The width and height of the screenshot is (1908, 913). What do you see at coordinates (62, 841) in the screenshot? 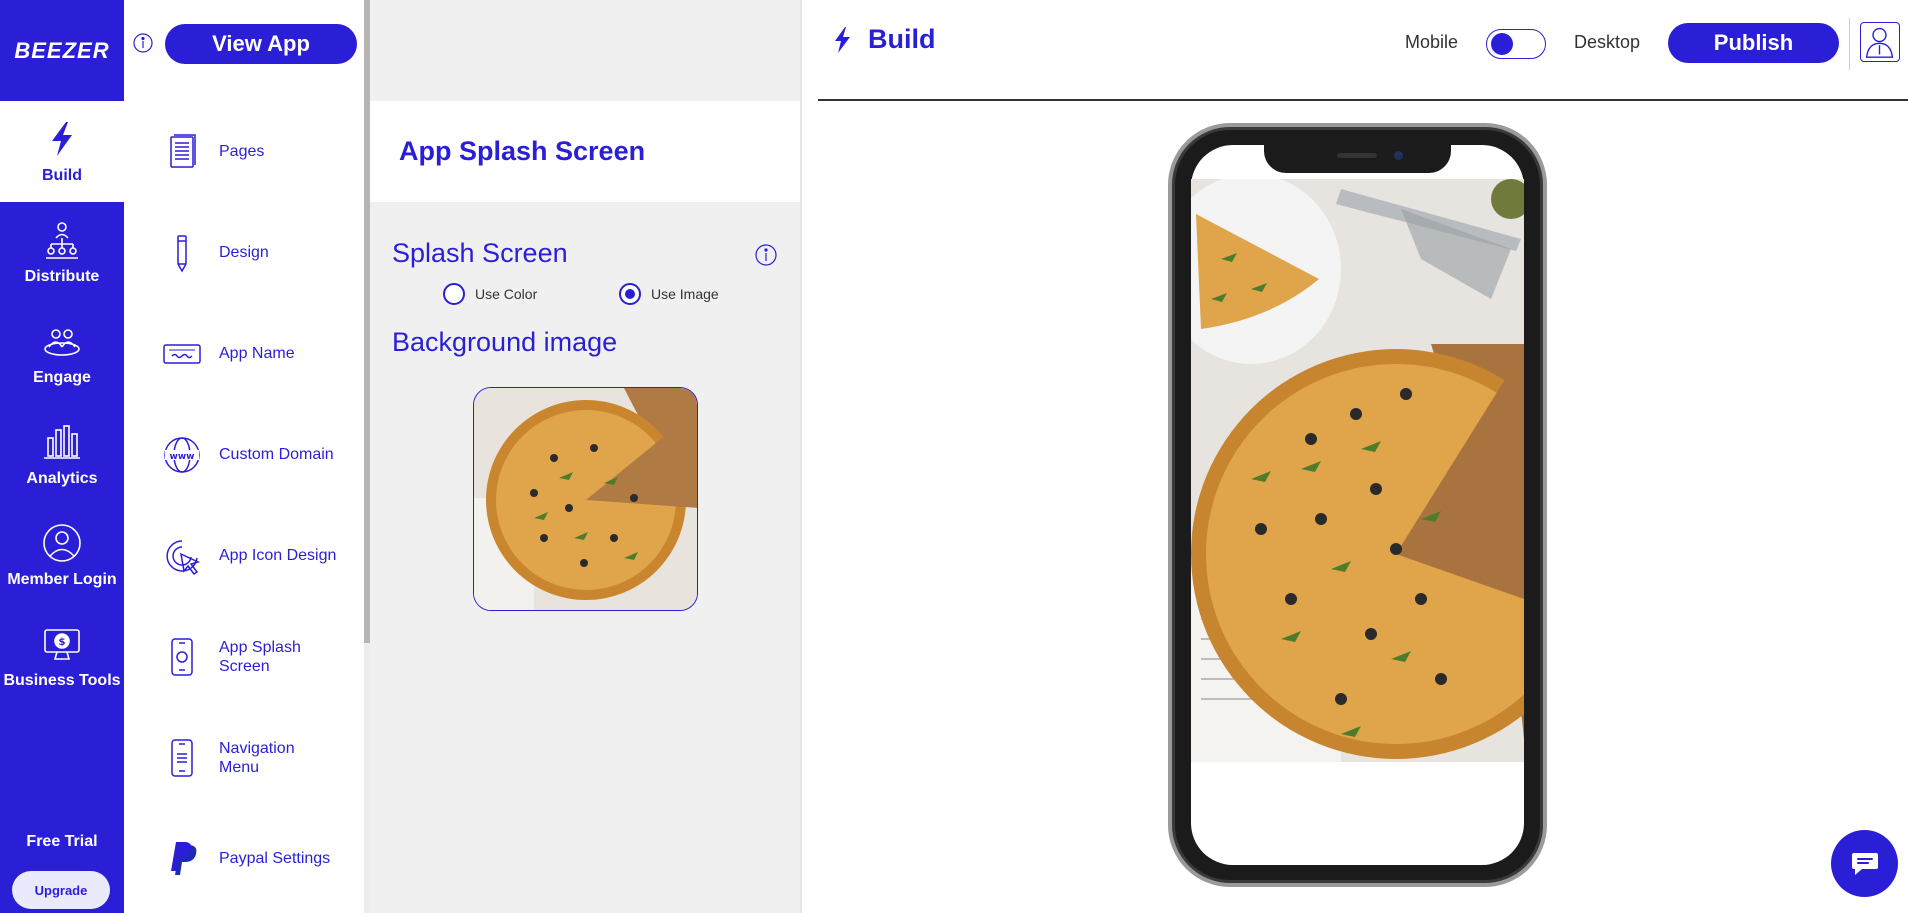
I see `free-trial-label: Free Trial` at bounding box center [62, 841].